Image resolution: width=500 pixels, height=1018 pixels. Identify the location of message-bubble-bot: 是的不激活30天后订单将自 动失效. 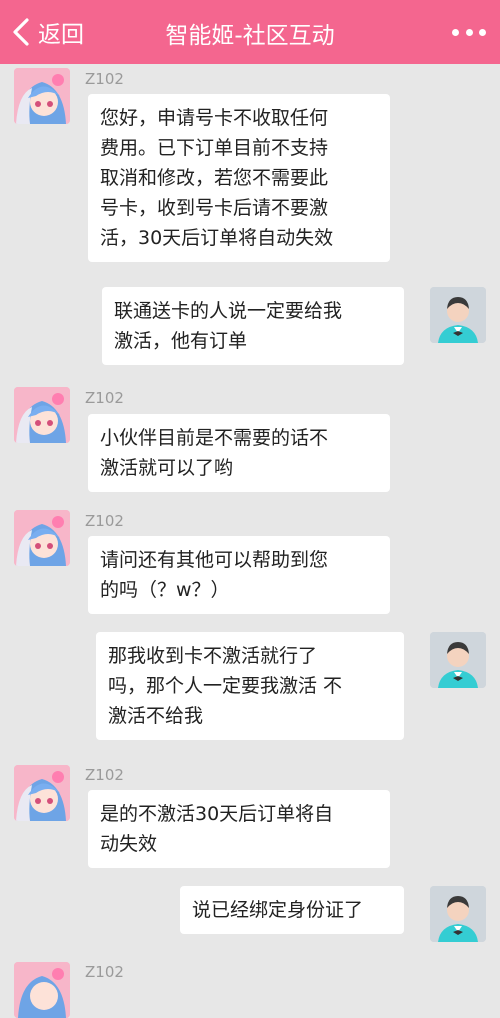
(239, 829).